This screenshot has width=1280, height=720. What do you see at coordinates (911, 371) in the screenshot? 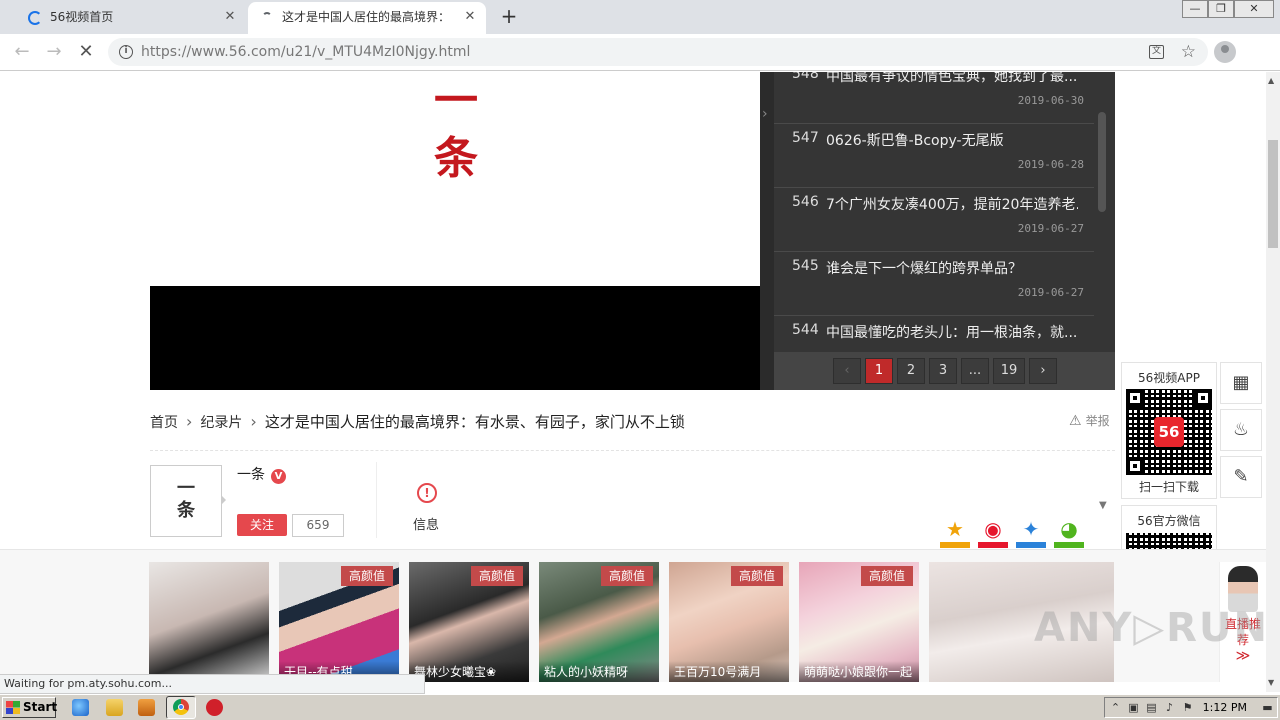
I see `page-2-button: 2` at bounding box center [911, 371].